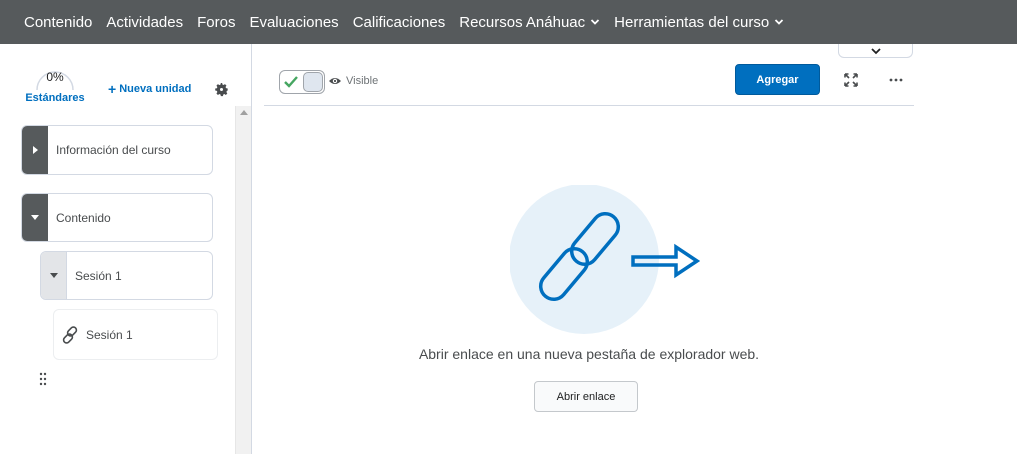 The width and height of the screenshot is (1017, 454). I want to click on nav-item-calificaciones: Calificaciones, so click(399, 22).